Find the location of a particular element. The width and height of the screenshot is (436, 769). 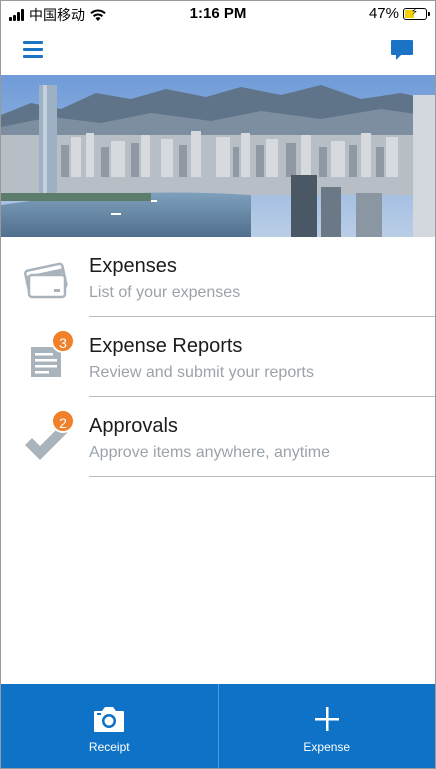

add-expense-button: Expense is located at coordinates (326, 726).